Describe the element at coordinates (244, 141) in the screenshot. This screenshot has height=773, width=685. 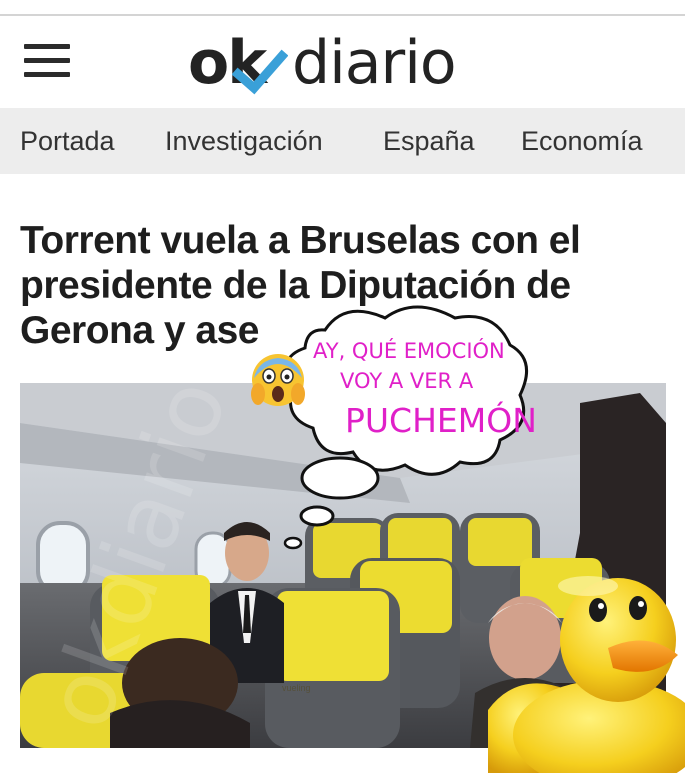
I see `nav-item-investigacion: Investigación` at that location.